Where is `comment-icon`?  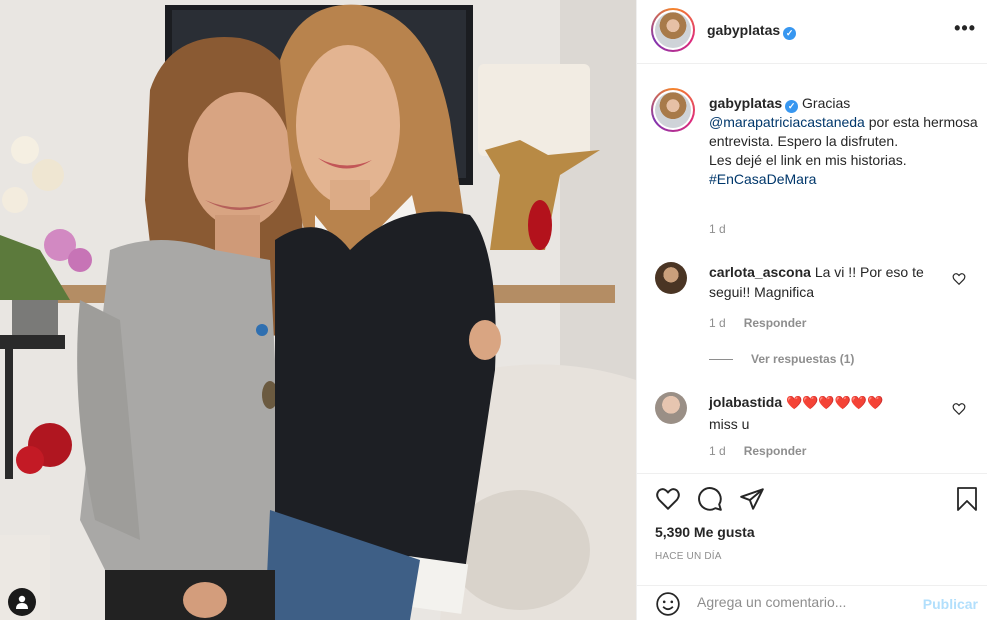
comment-icon is located at coordinates (710, 499).